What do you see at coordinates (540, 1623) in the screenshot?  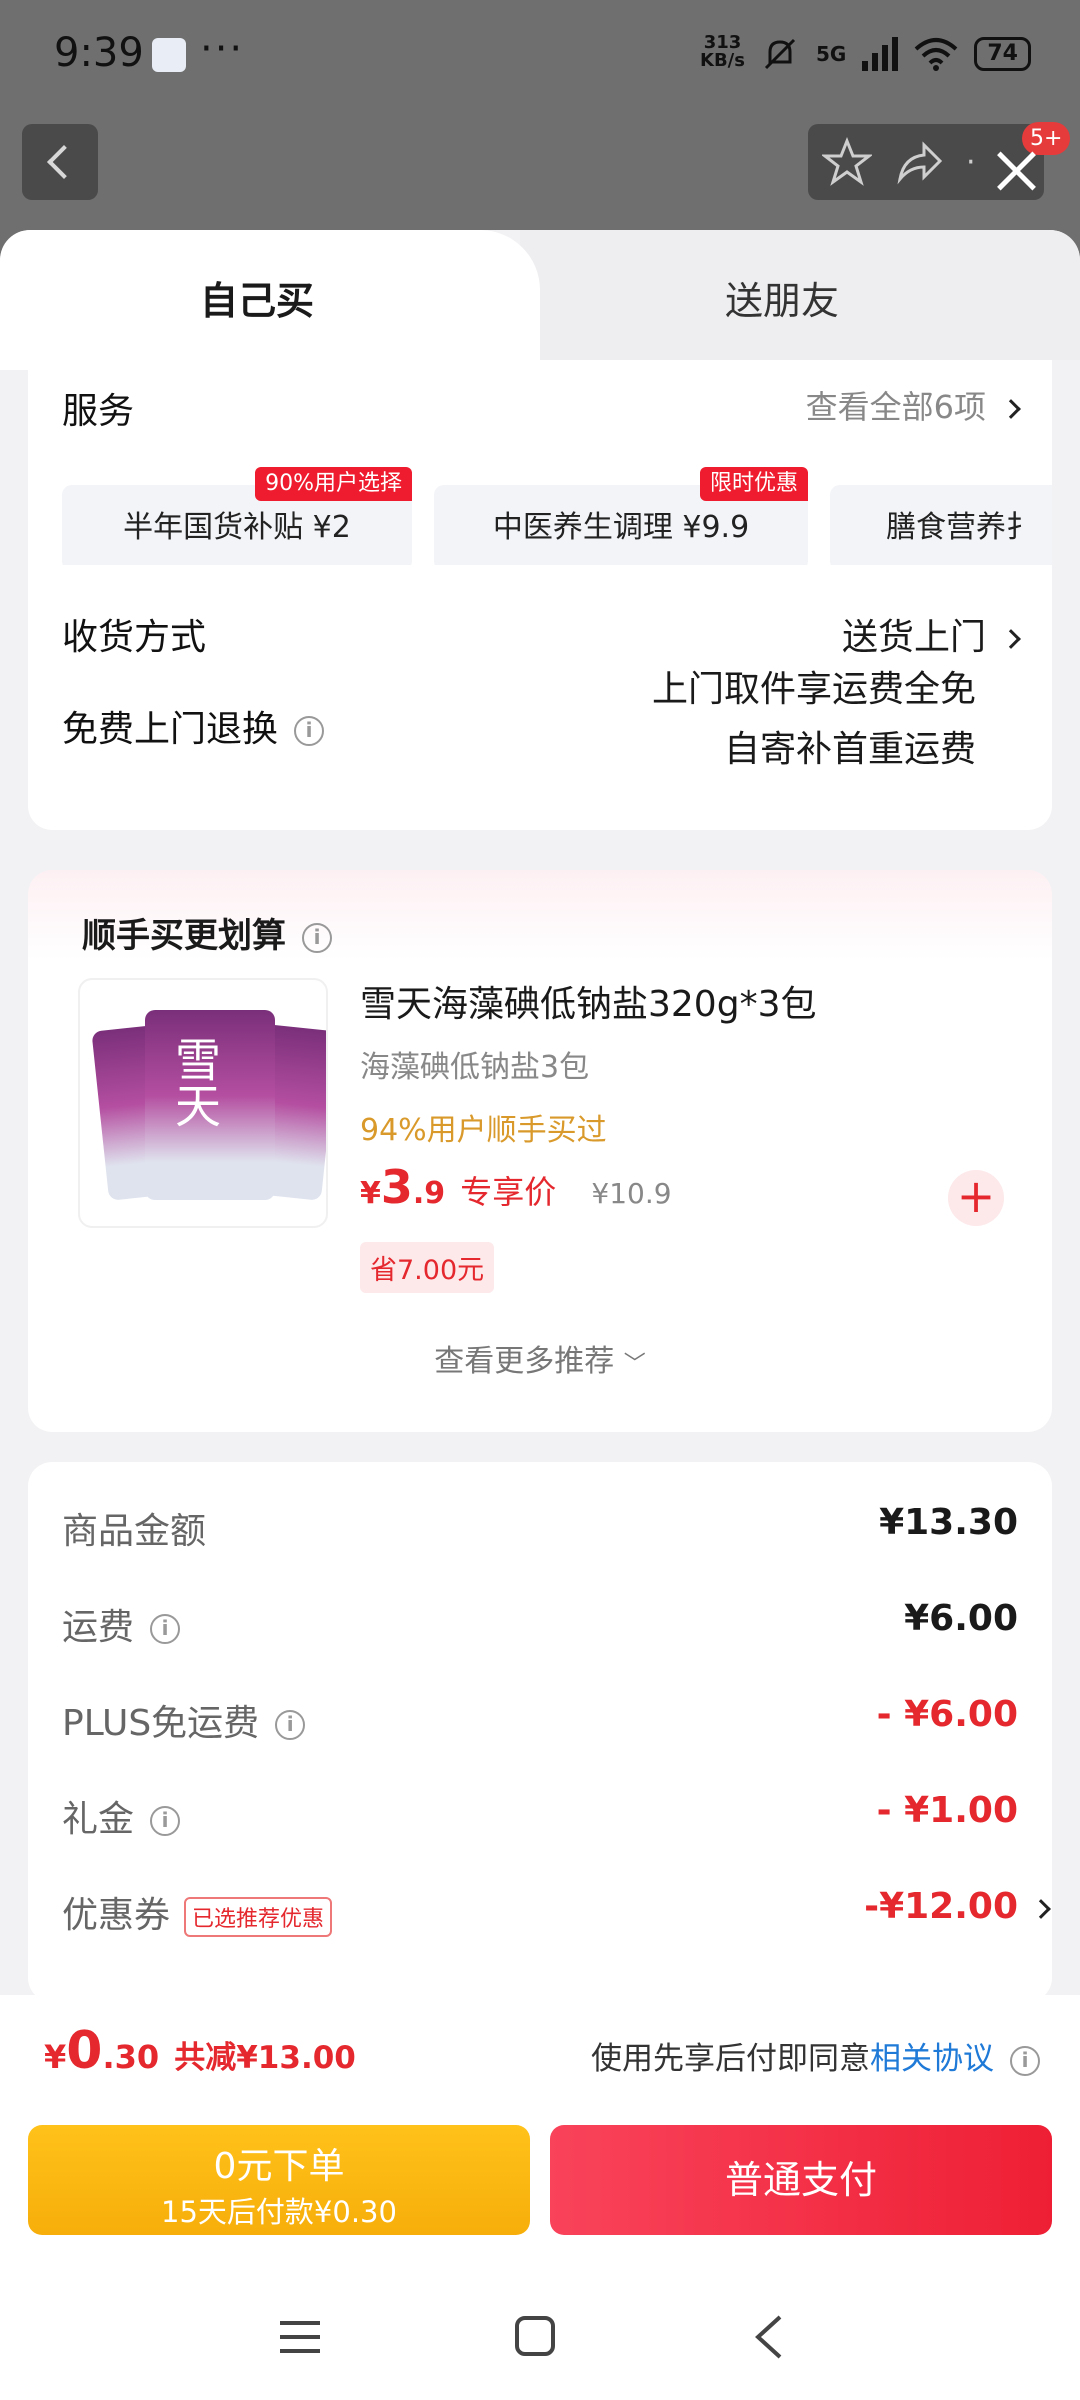 I see `summary-row: 运费 i ¥6.00` at bounding box center [540, 1623].